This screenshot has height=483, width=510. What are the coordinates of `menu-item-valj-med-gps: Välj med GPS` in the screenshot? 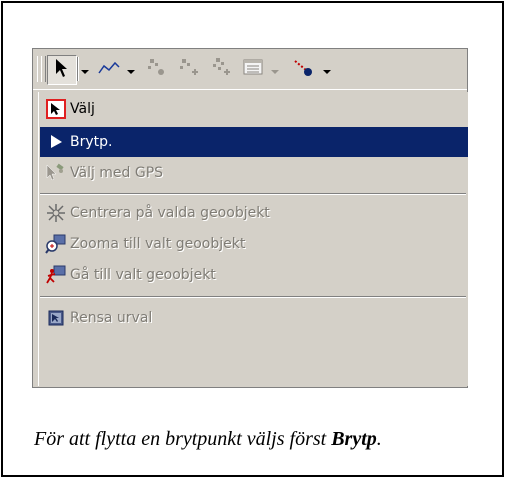 It's located at (254, 173).